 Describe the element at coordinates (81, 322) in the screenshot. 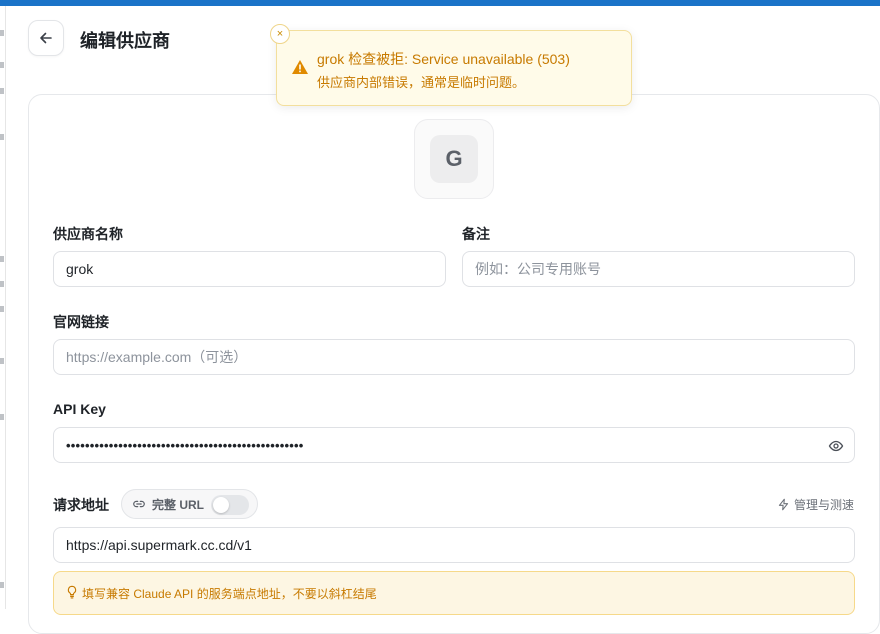

I see `website-label: 官网链接` at that location.